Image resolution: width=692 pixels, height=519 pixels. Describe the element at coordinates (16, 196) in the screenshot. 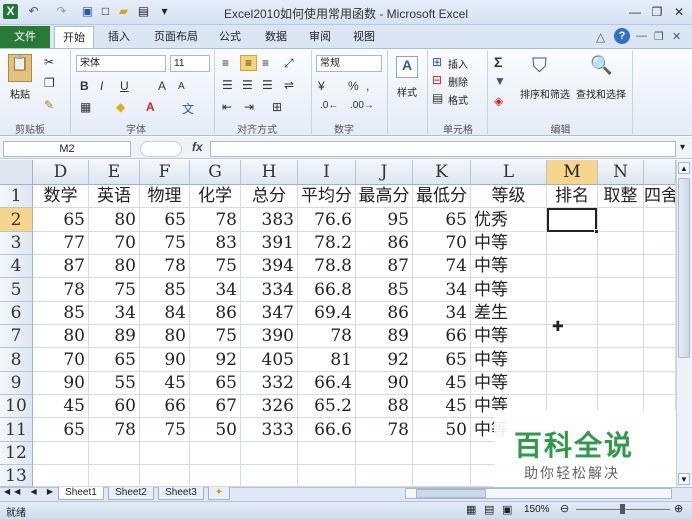

I see `row-header-1: 1` at that location.